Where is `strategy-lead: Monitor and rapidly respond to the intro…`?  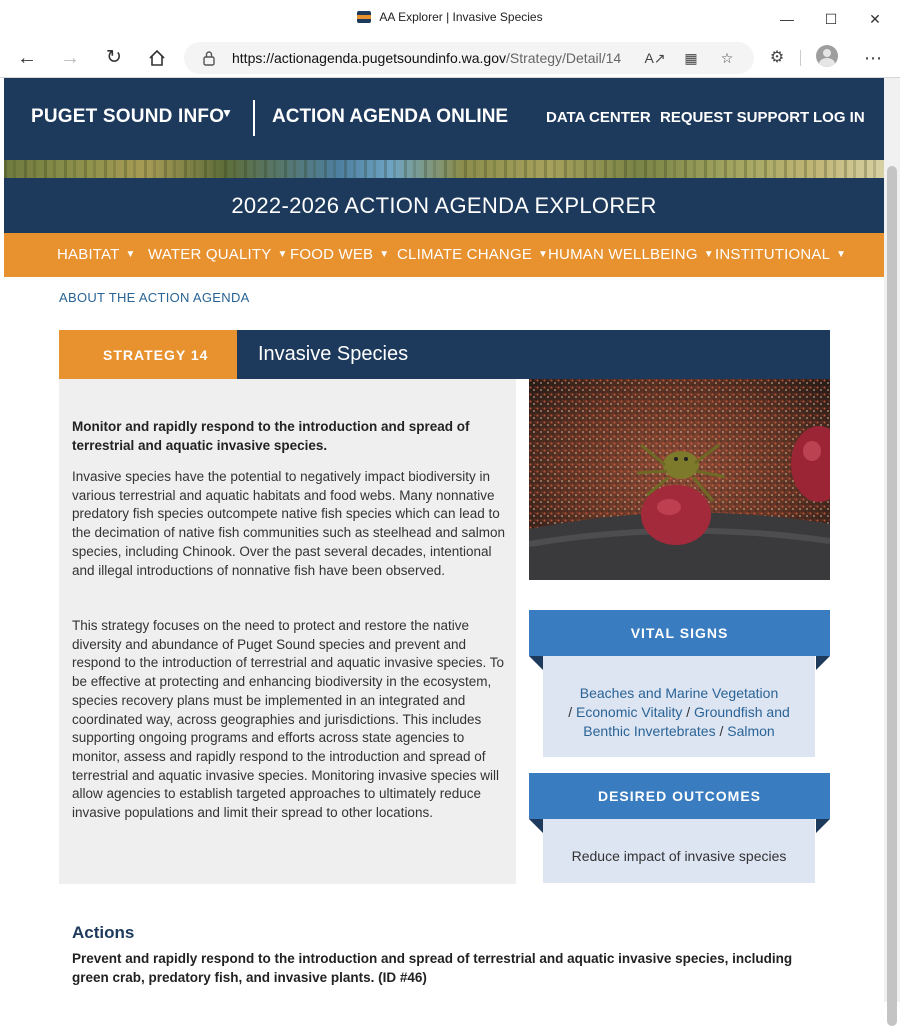
strategy-lead: Monitor and rapidly respond to the intro… is located at coordinates (271, 436).